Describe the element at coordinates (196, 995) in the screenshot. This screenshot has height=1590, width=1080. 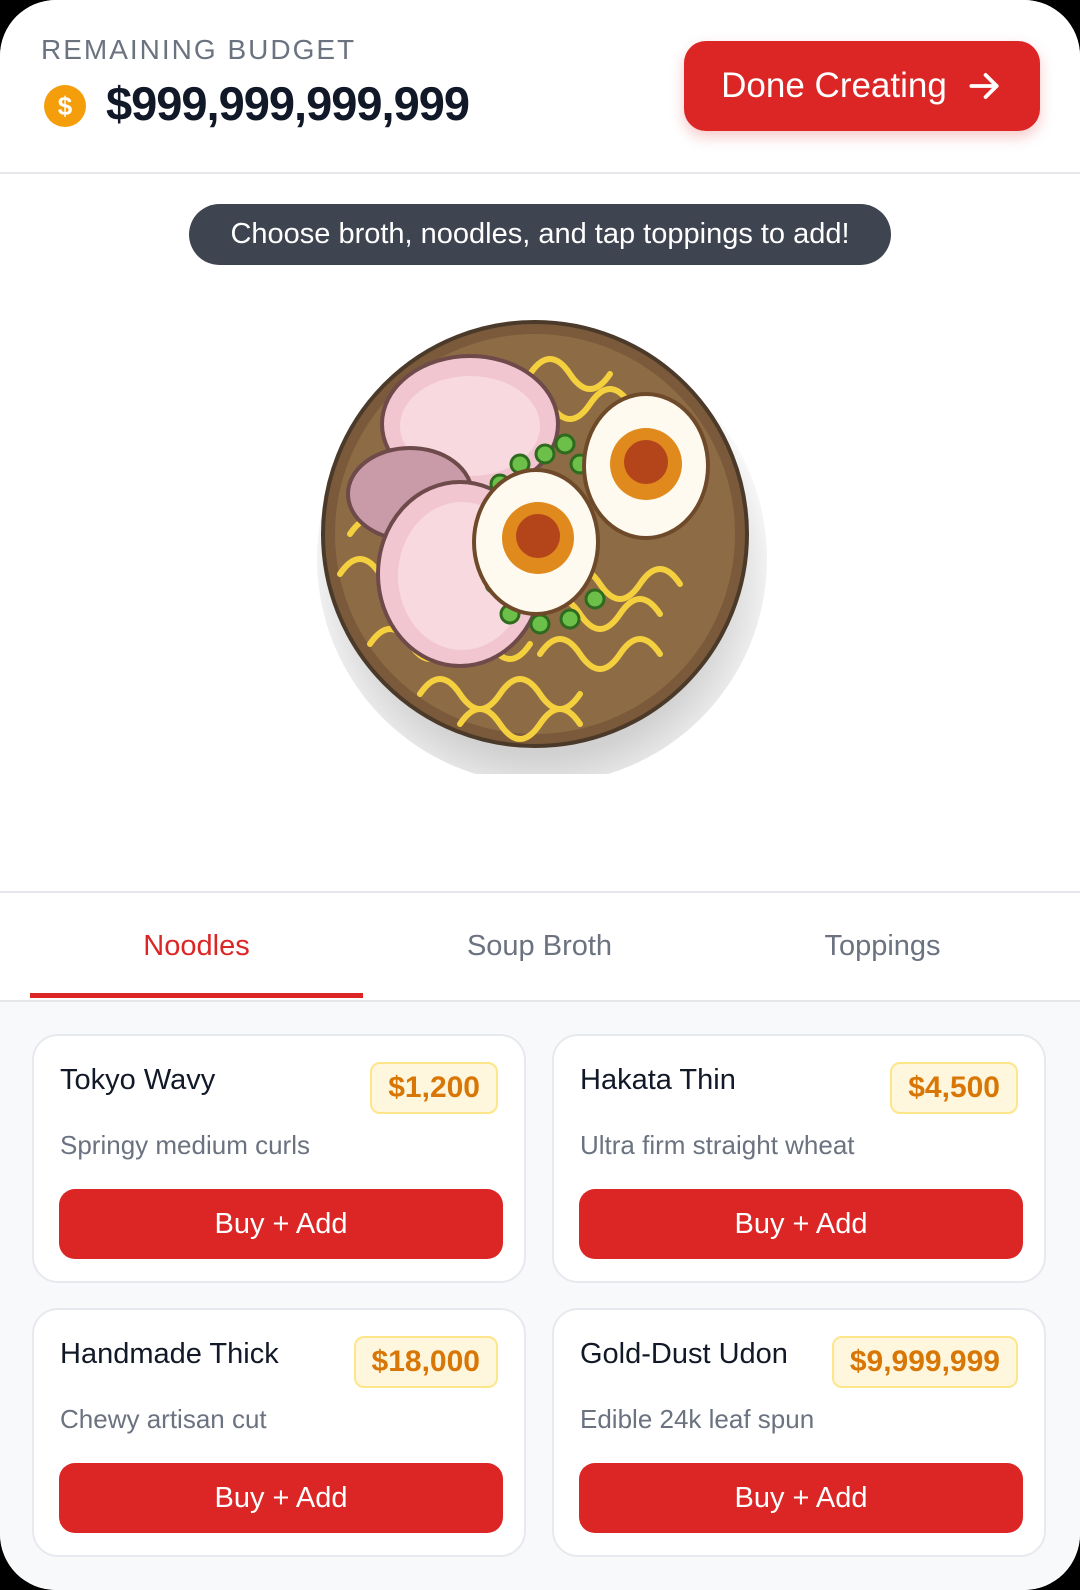
I see `active-tab-indicator` at that location.